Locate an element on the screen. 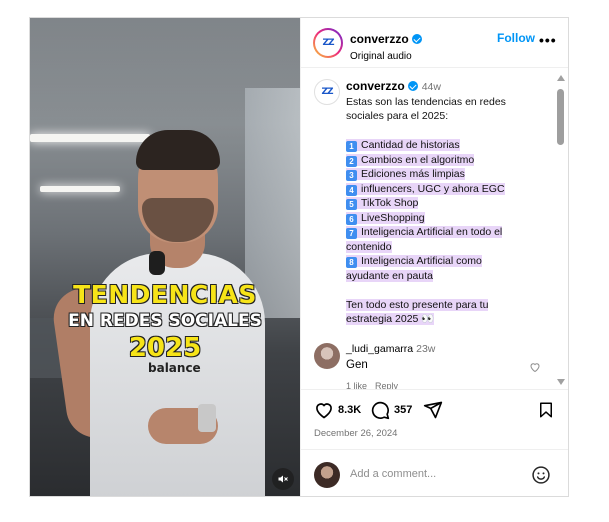 This screenshot has width=609, height=522. share-action is located at coordinates (433, 410).